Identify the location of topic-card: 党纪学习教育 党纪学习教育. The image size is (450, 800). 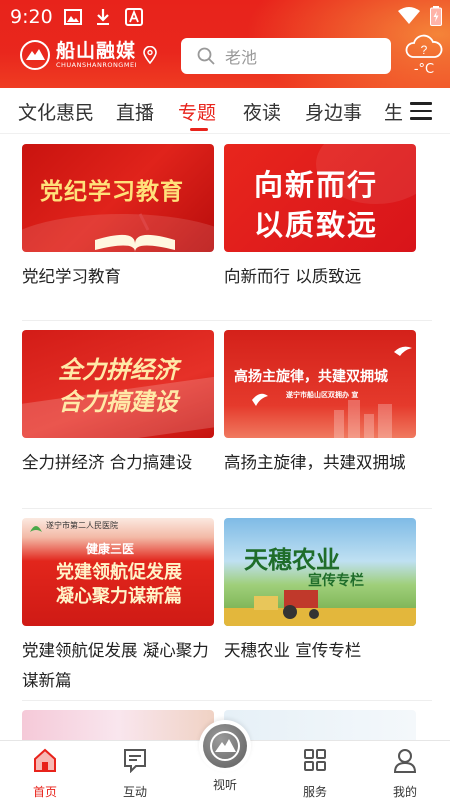
(118, 218).